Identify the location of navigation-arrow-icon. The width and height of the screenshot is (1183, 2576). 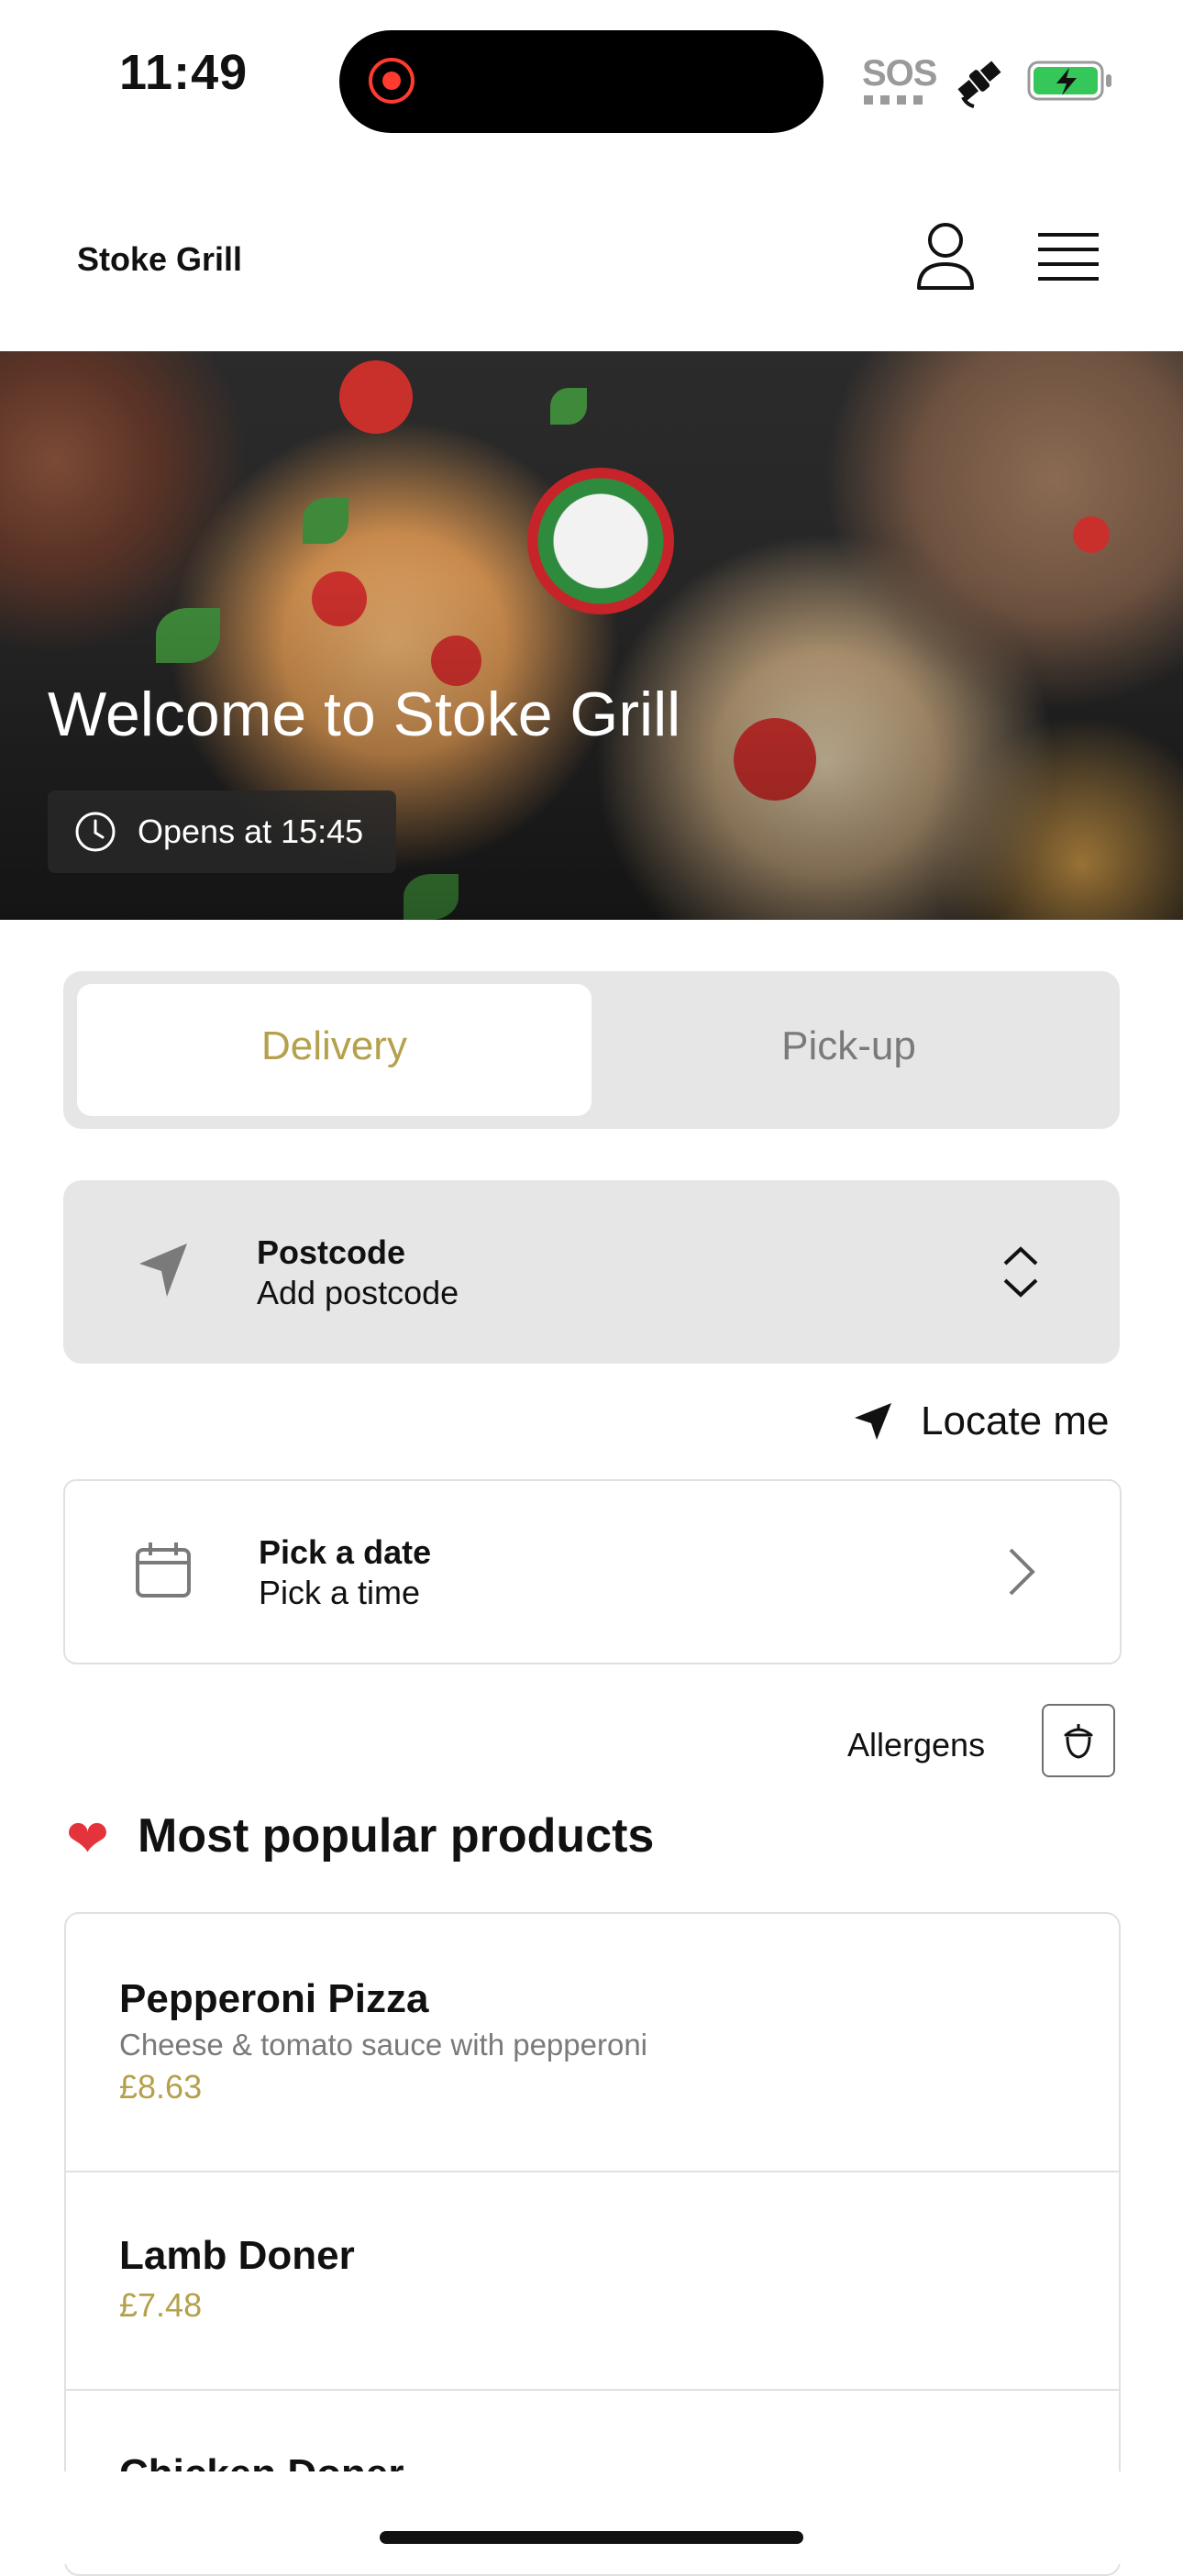
(163, 1270).